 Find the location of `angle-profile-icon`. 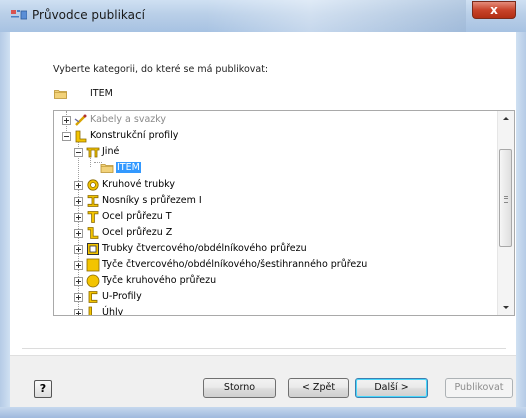

angle-profile-icon is located at coordinates (90, 310).